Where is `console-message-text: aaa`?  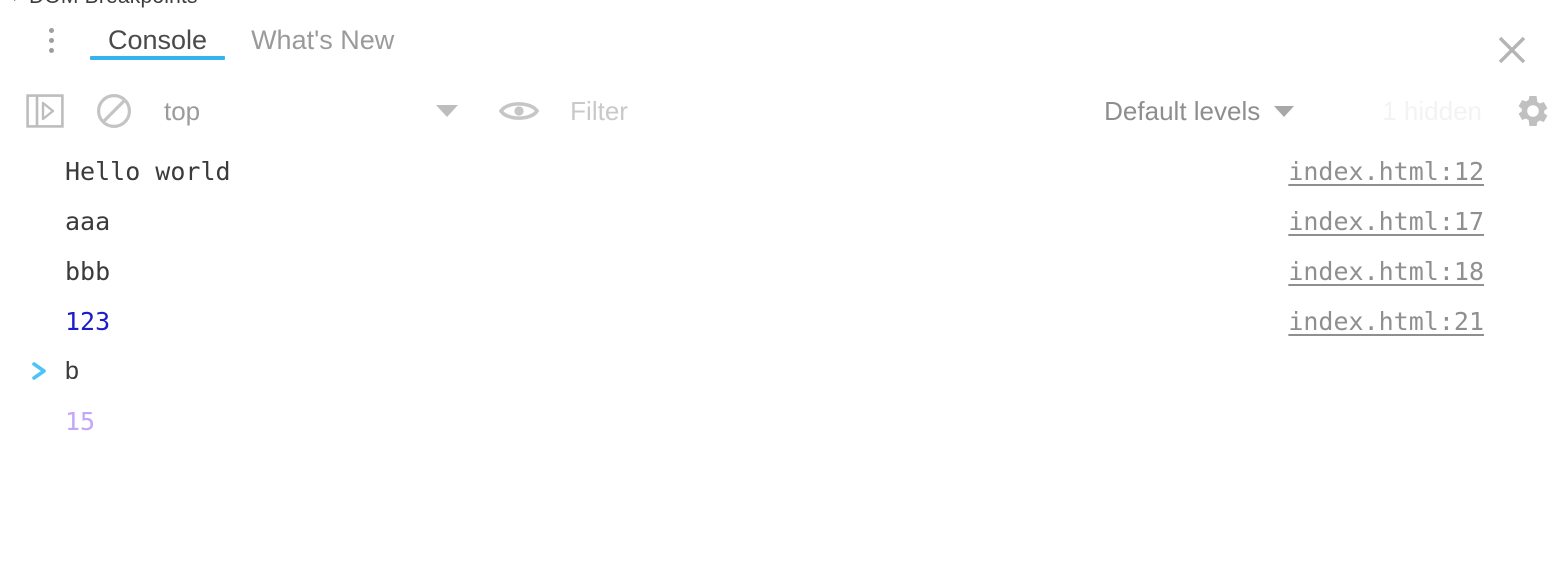 console-message-text: aaa is located at coordinates (88, 221).